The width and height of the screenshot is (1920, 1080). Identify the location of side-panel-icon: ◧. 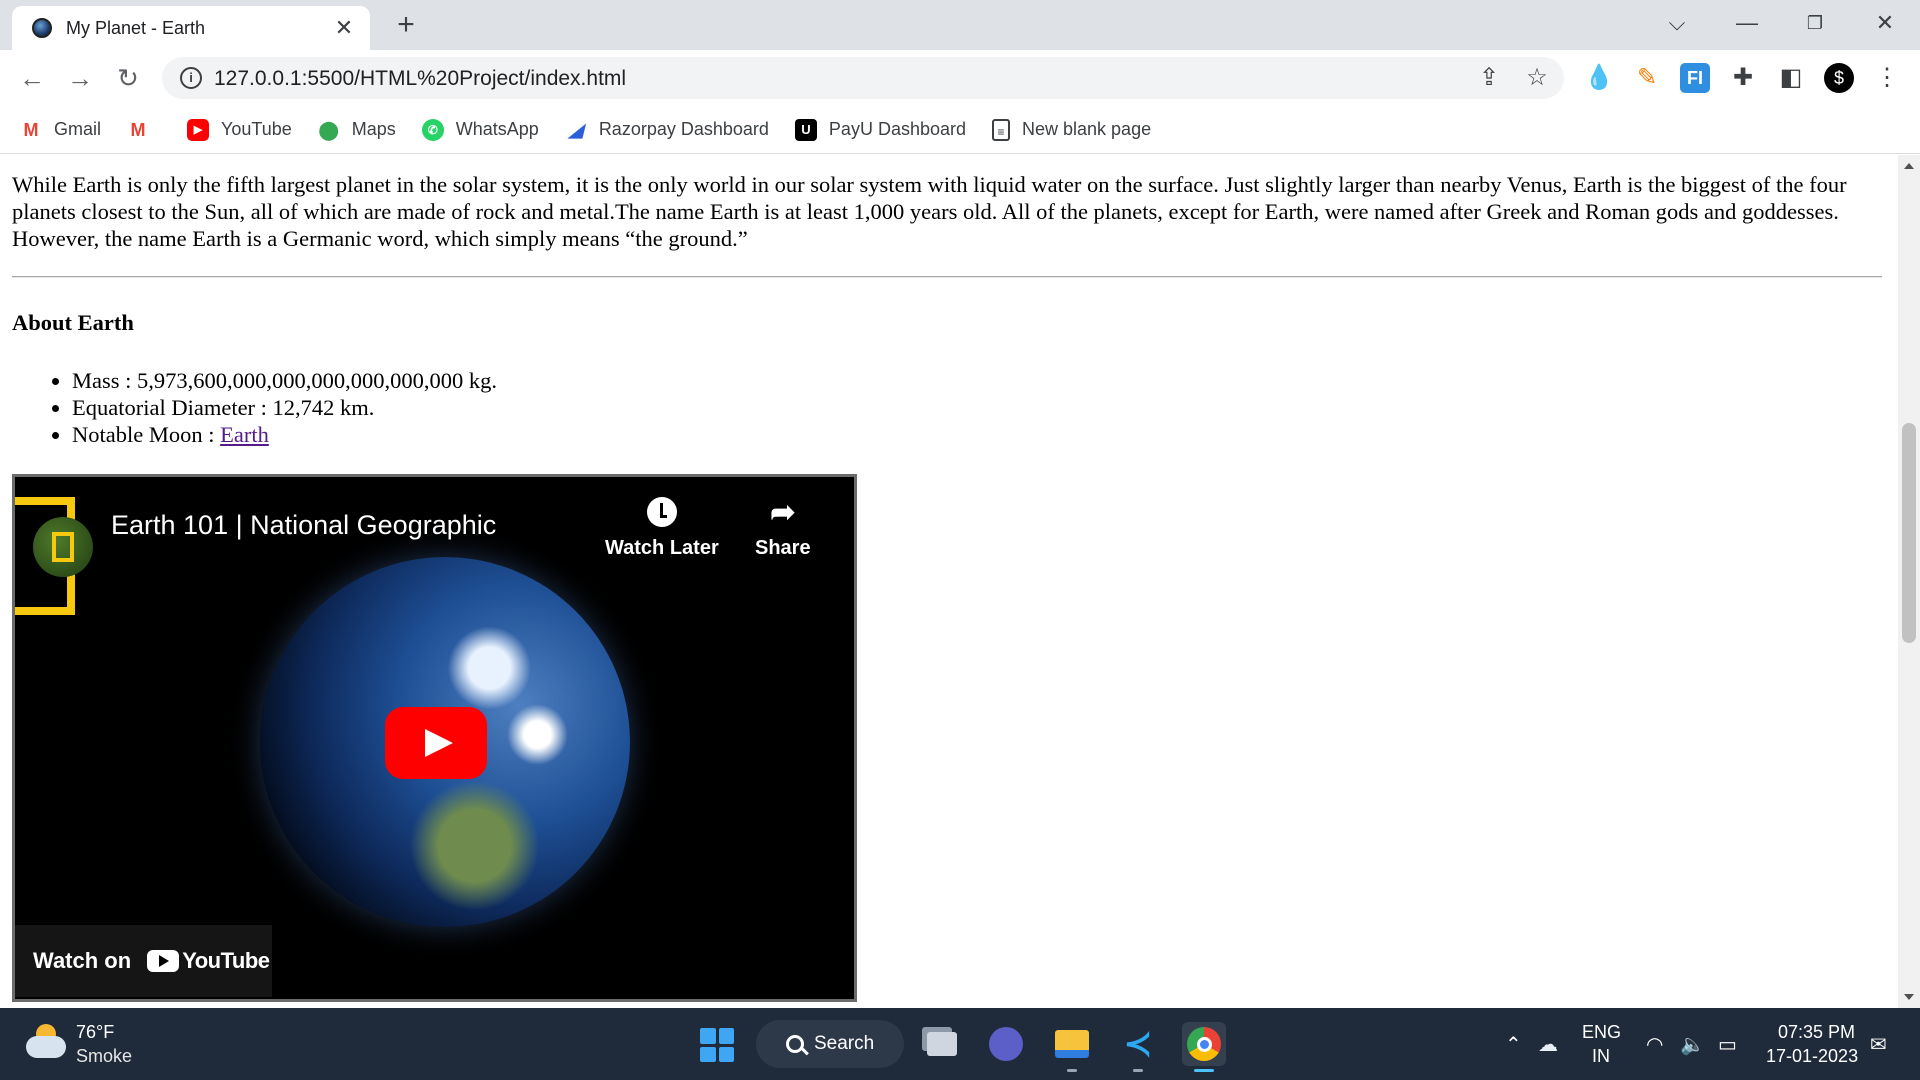
(1791, 78).